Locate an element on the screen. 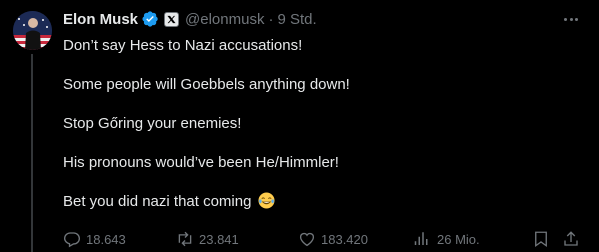  author-handle: @elonmusk is located at coordinates (224, 19).